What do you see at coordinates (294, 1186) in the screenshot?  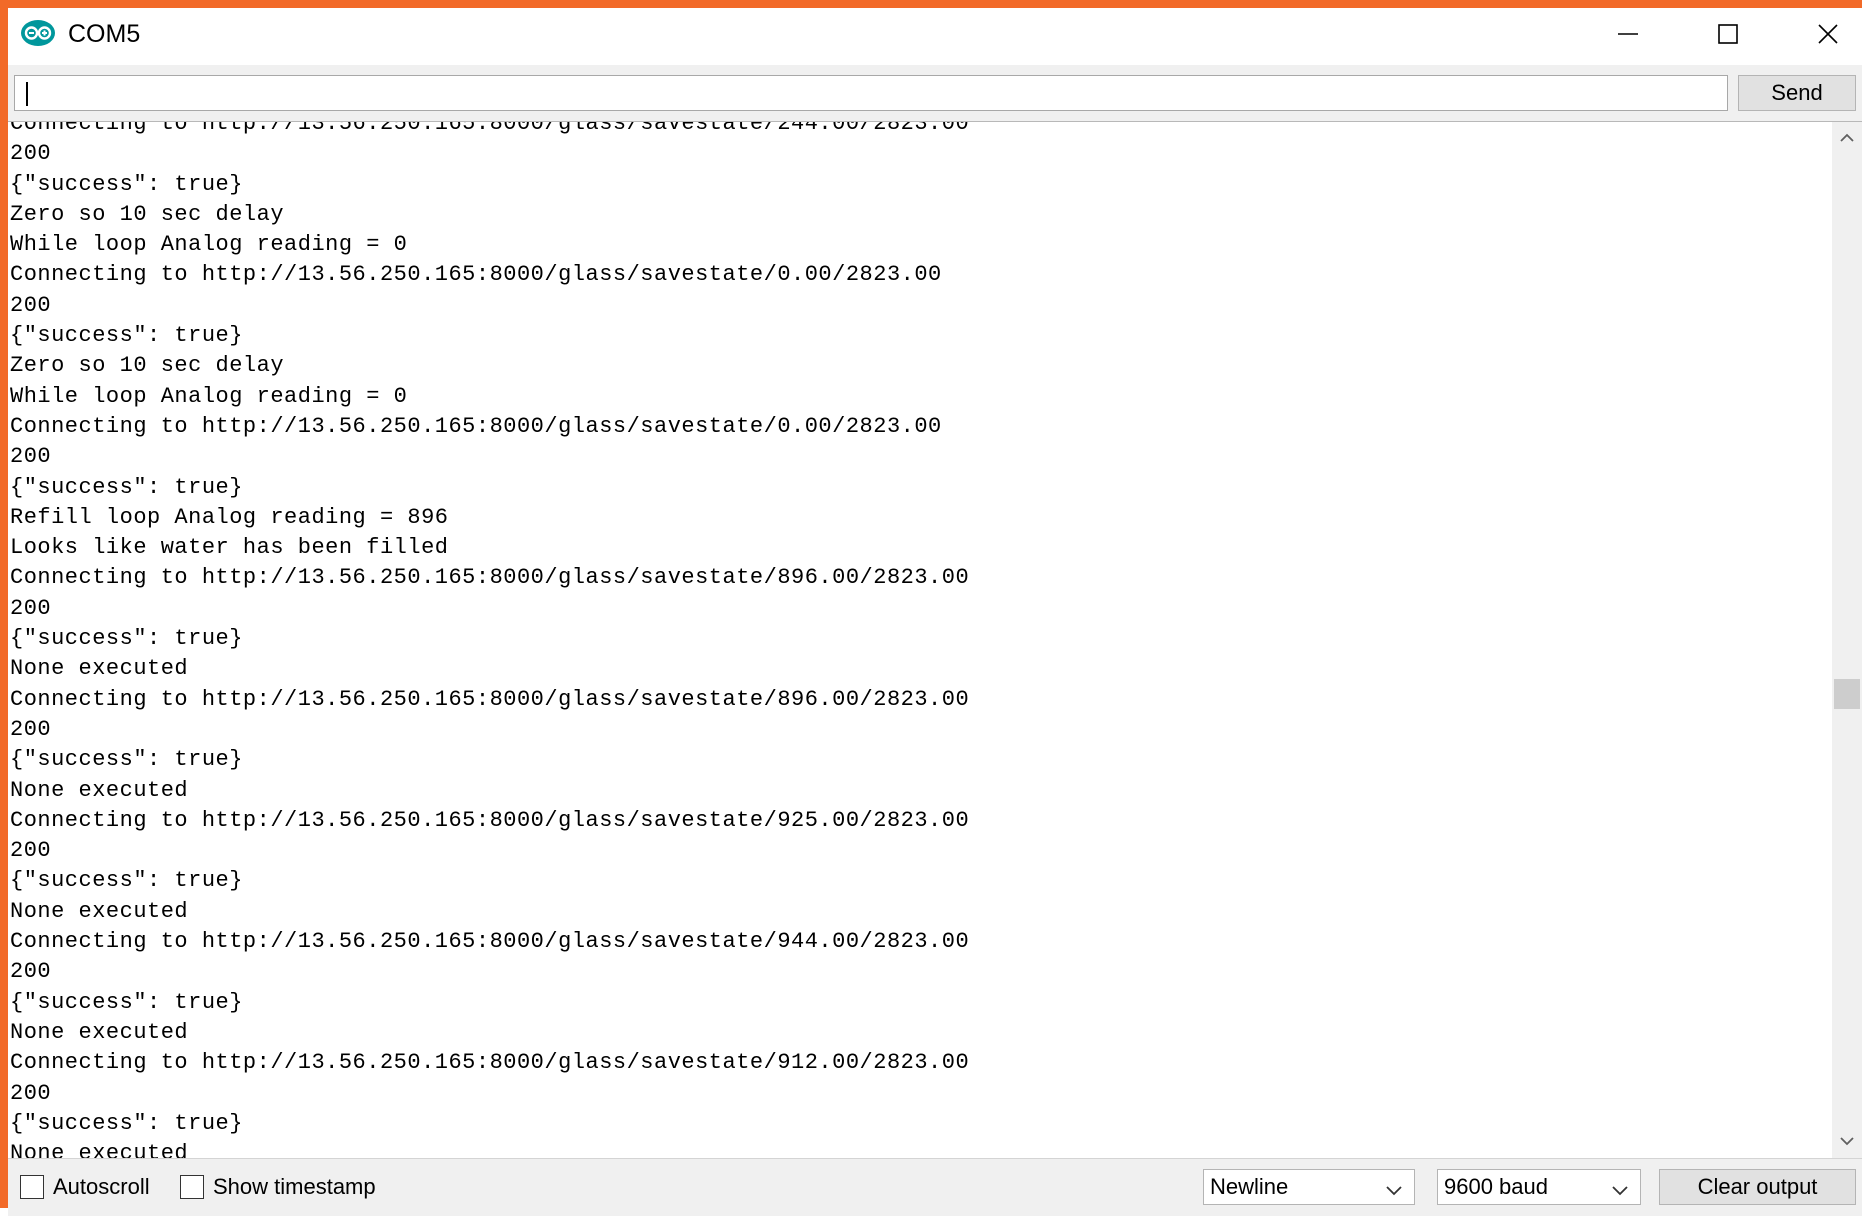 I see `timestamp-label: Show timestamp` at bounding box center [294, 1186].